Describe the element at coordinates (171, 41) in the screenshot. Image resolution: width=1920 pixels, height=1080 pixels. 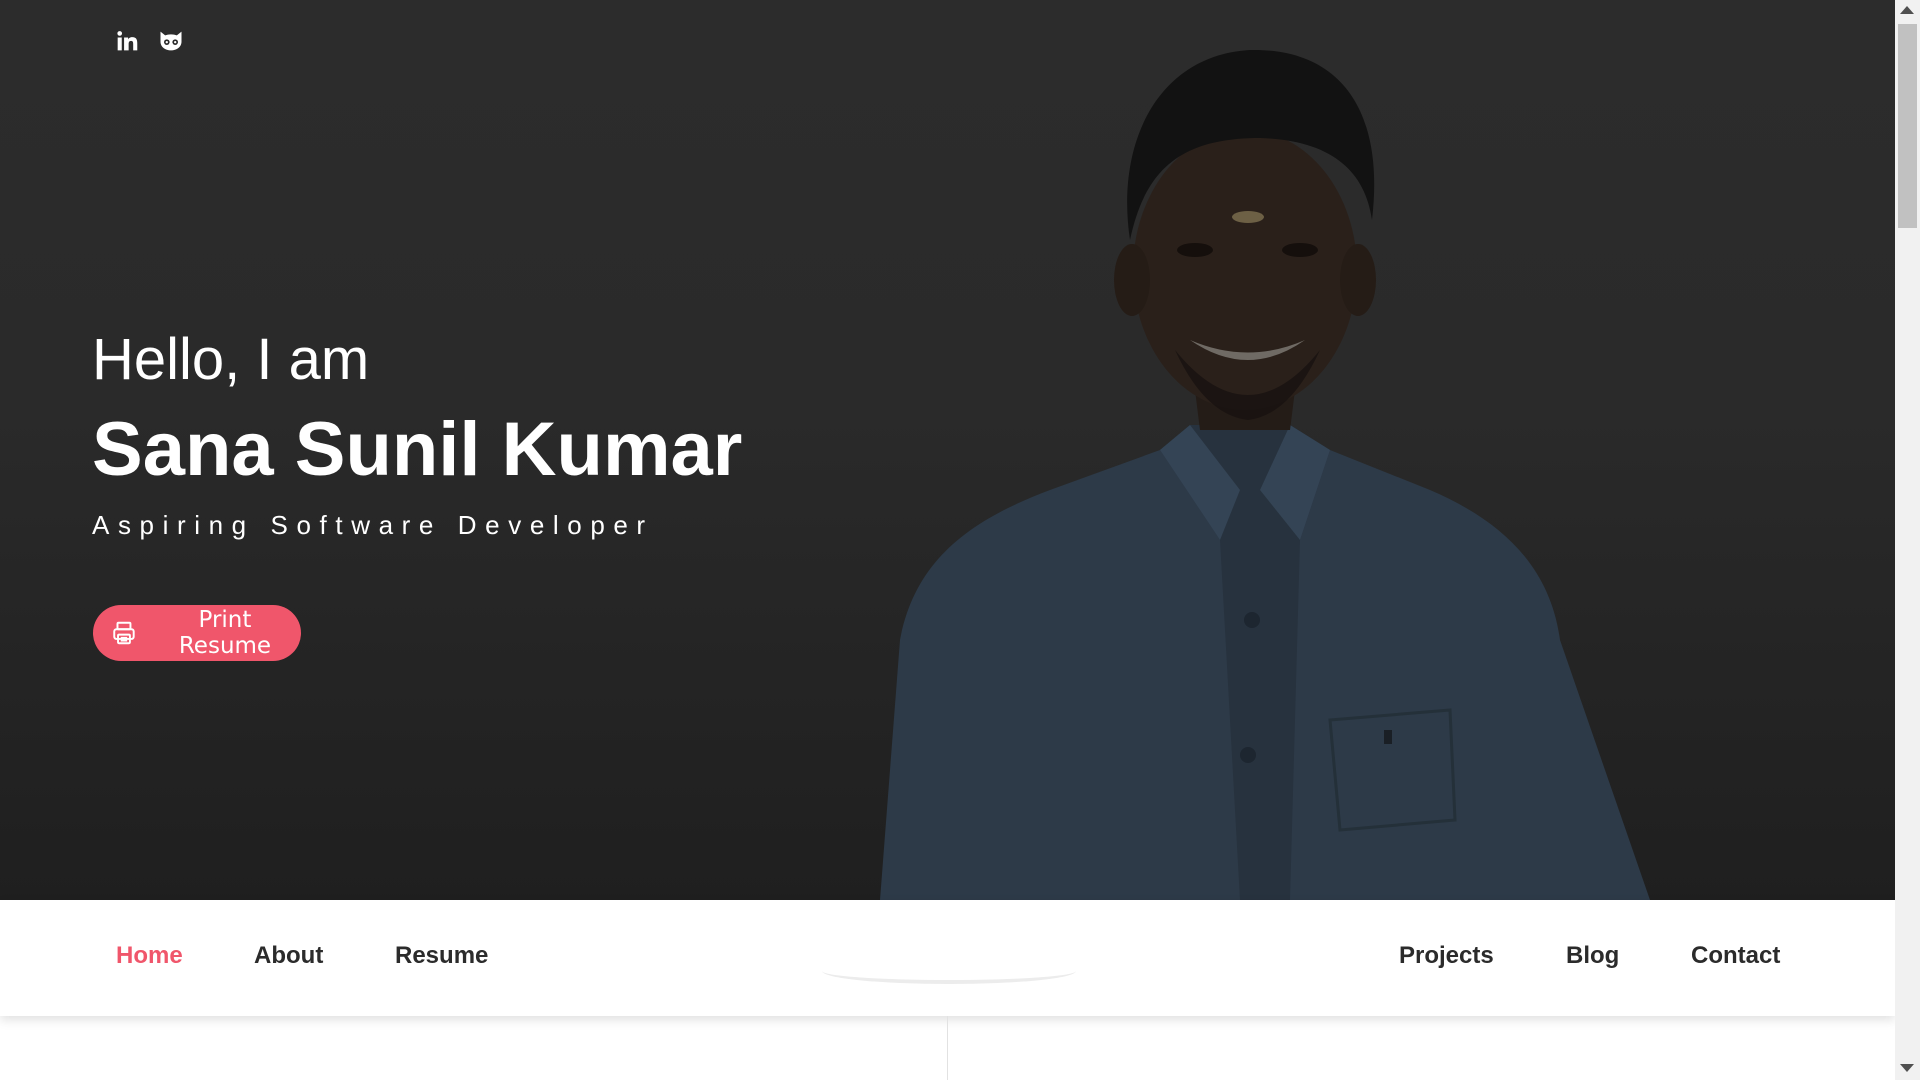
I see `github-icon` at that location.